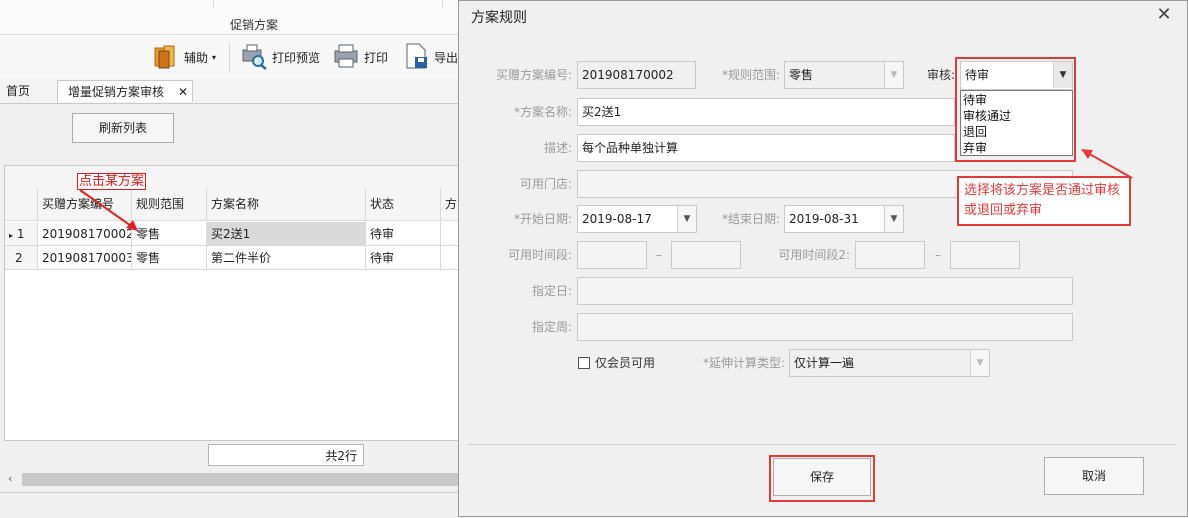 The width and height of the screenshot is (1188, 518). I want to click on print-label: 打印, so click(376, 57).